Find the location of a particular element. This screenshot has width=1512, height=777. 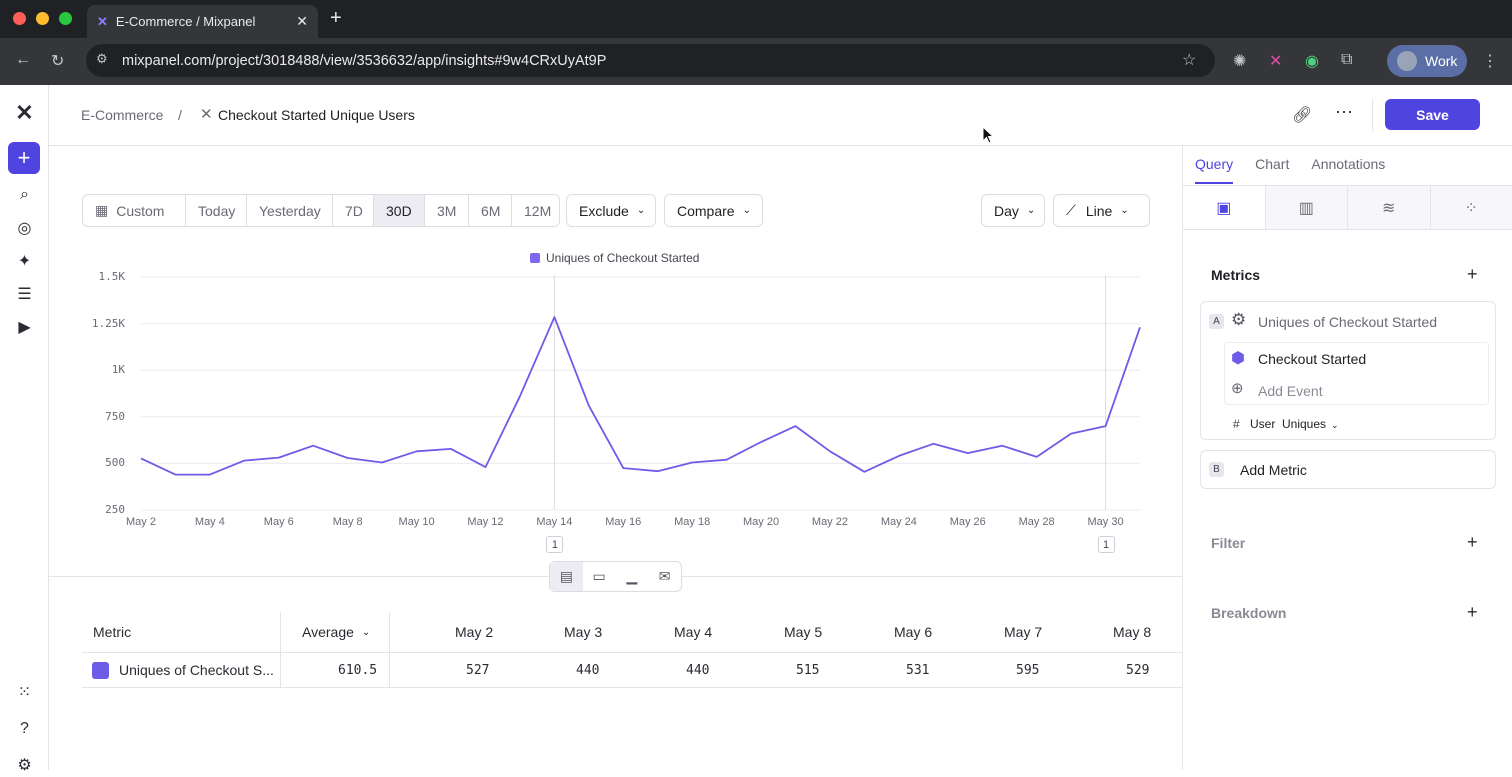

more-options-icon: ⋯ is located at coordinates (1344, 112).